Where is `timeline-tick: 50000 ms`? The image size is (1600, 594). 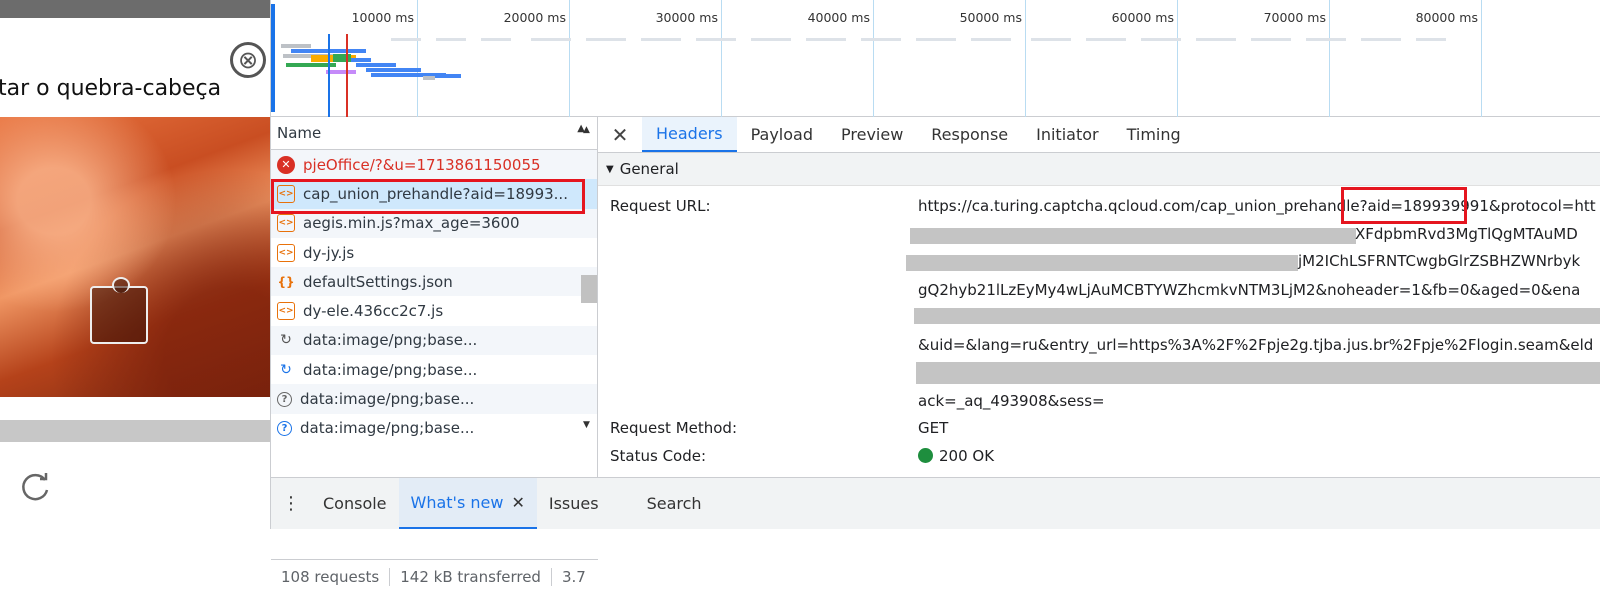
timeline-tick: 50000 ms is located at coordinates (993, 58).